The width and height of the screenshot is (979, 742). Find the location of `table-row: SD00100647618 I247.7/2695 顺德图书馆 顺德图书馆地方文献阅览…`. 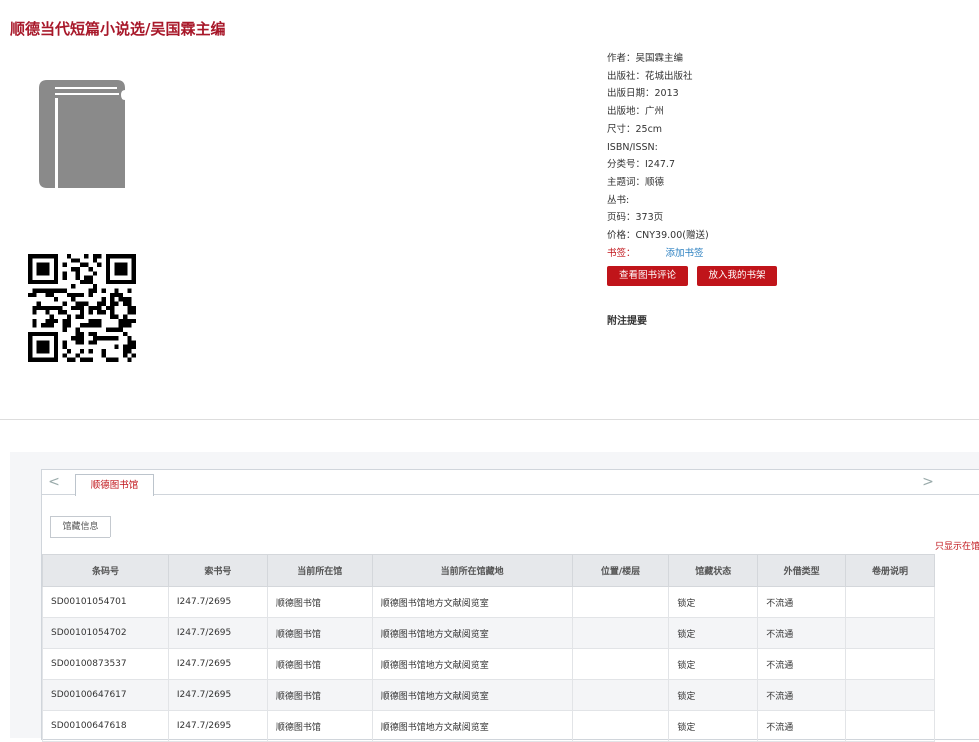

table-row: SD00100647618 I247.7/2695 顺德图书馆 顺德图书馆地方文献阅览… is located at coordinates (488, 726).